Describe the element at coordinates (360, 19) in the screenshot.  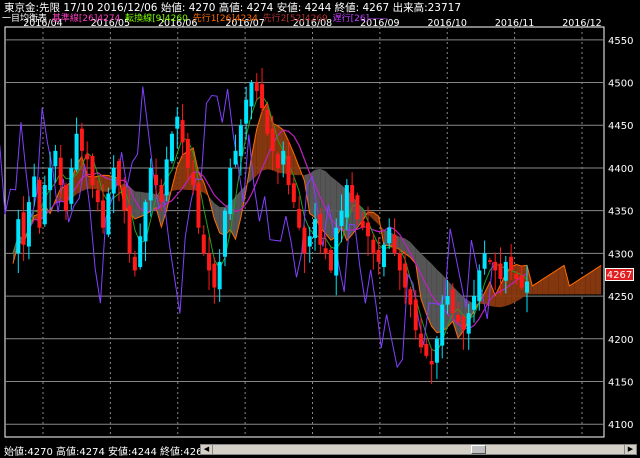
I see `legend-item-chikou: 遅行[26]――` at that location.